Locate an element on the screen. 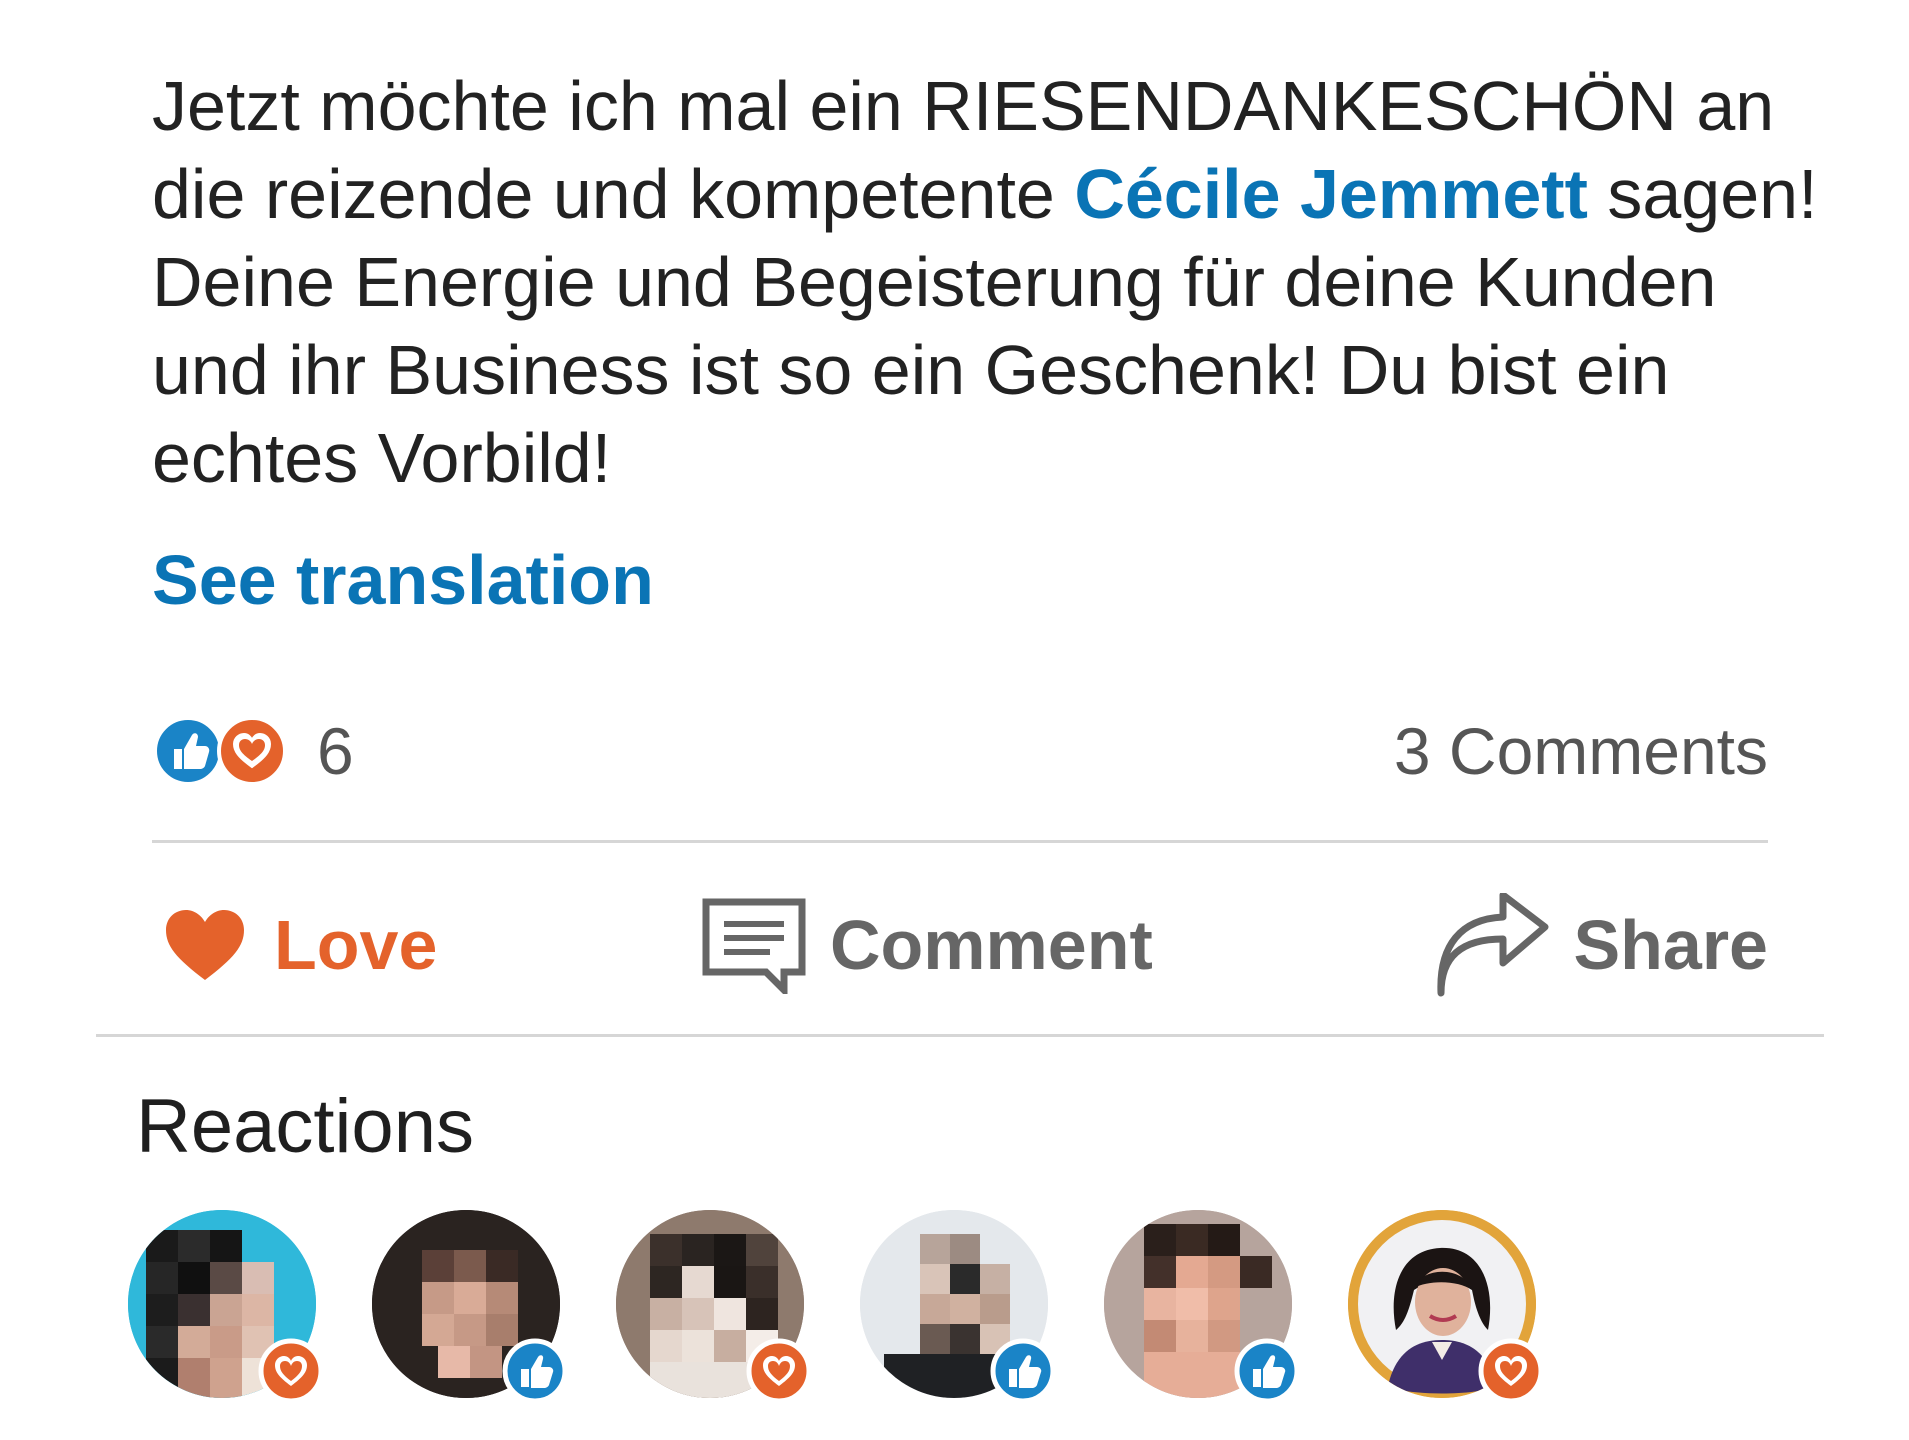 This screenshot has width=1909, height=1440. mention-link: Cécile Jemmett is located at coordinates (1331, 194).